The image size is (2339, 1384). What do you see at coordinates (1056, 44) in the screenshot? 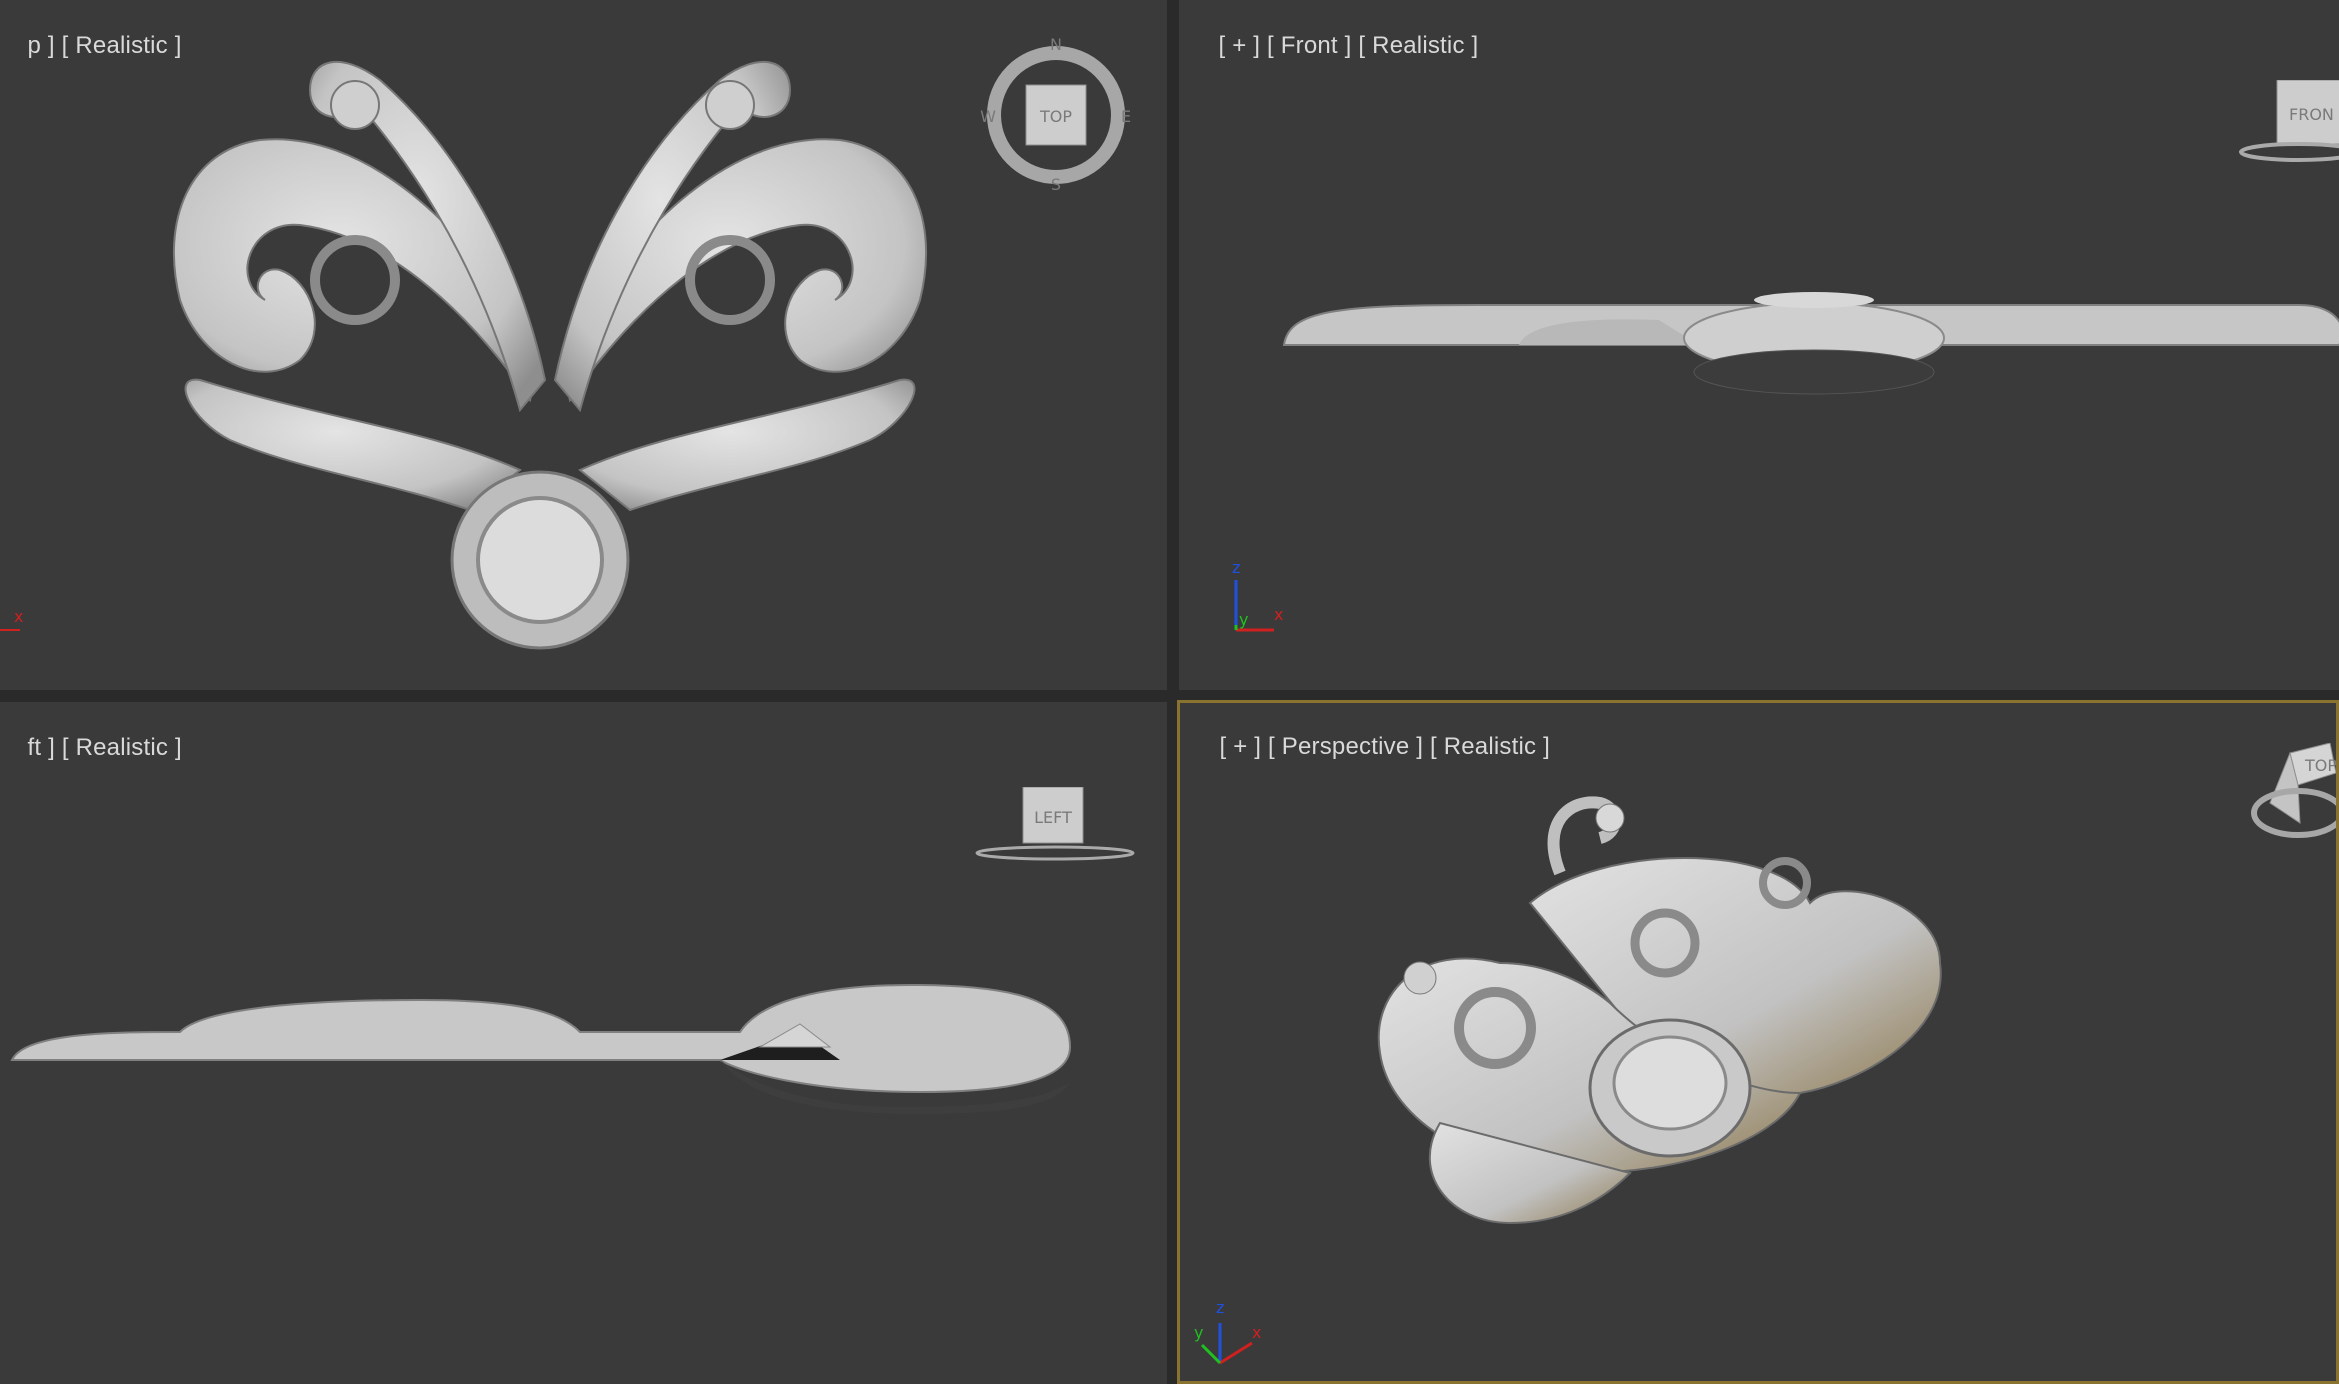
I see `compass-n: N` at bounding box center [1056, 44].